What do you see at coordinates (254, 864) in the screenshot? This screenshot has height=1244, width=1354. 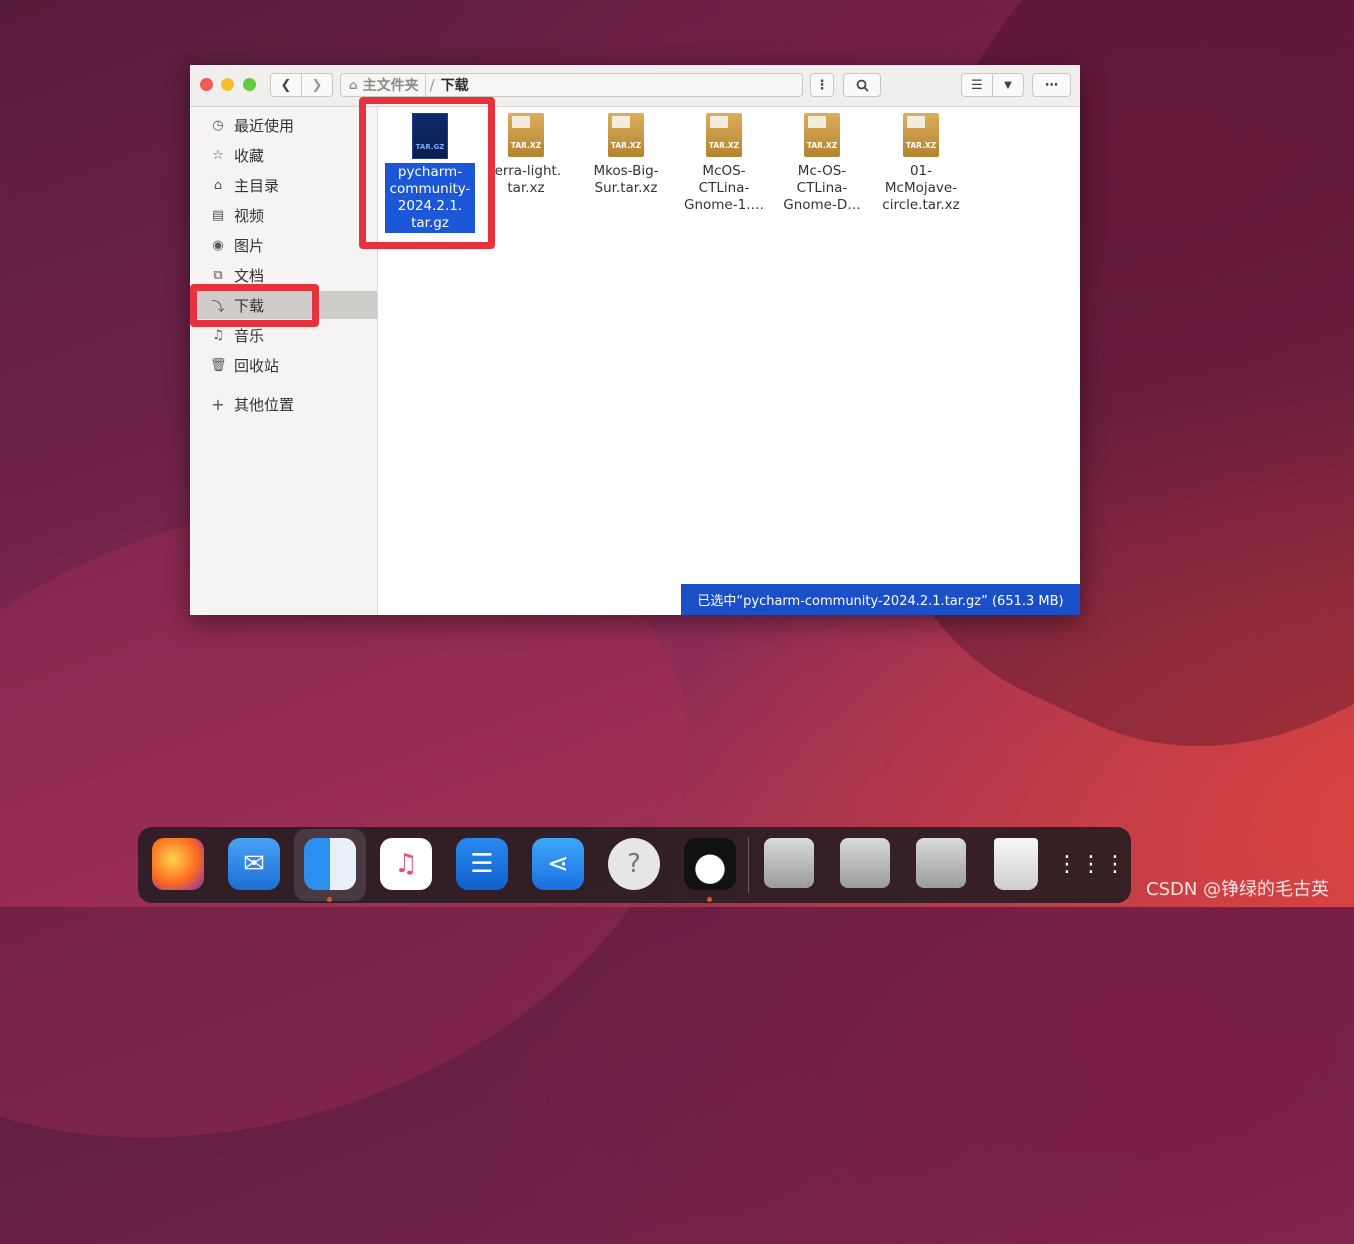 I see `mail-icon: ✉` at bounding box center [254, 864].